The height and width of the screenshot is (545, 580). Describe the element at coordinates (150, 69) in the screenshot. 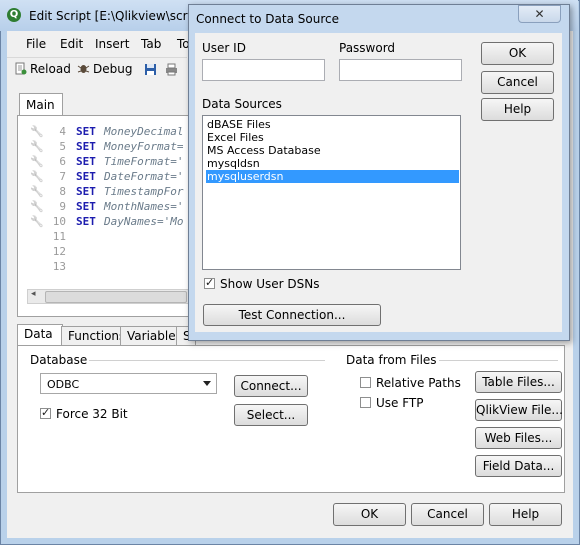

I see `save-icon` at that location.